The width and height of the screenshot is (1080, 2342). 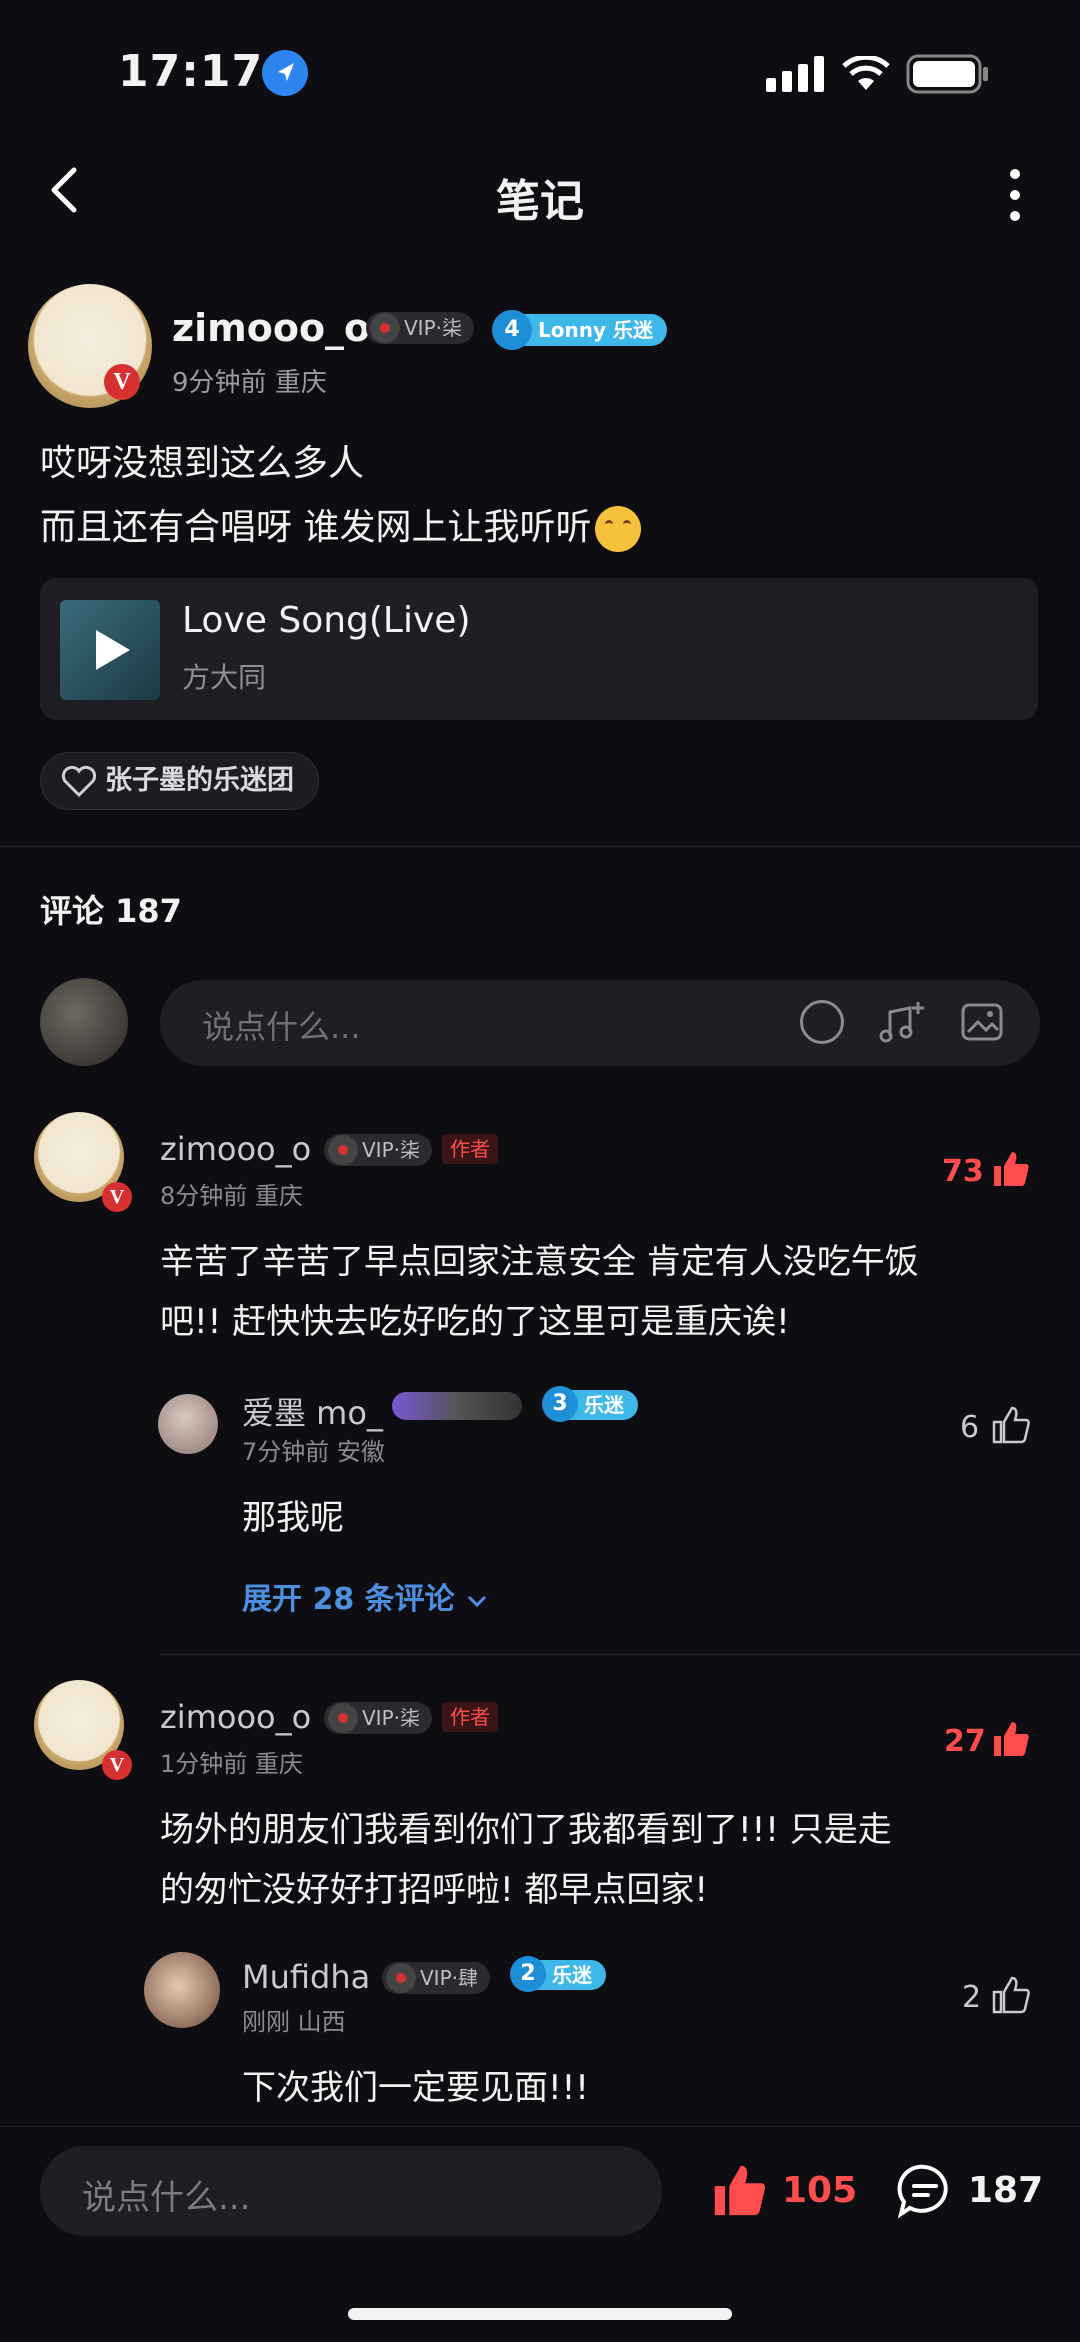 I want to click on comments-count: 评论 187, so click(x=111, y=911).